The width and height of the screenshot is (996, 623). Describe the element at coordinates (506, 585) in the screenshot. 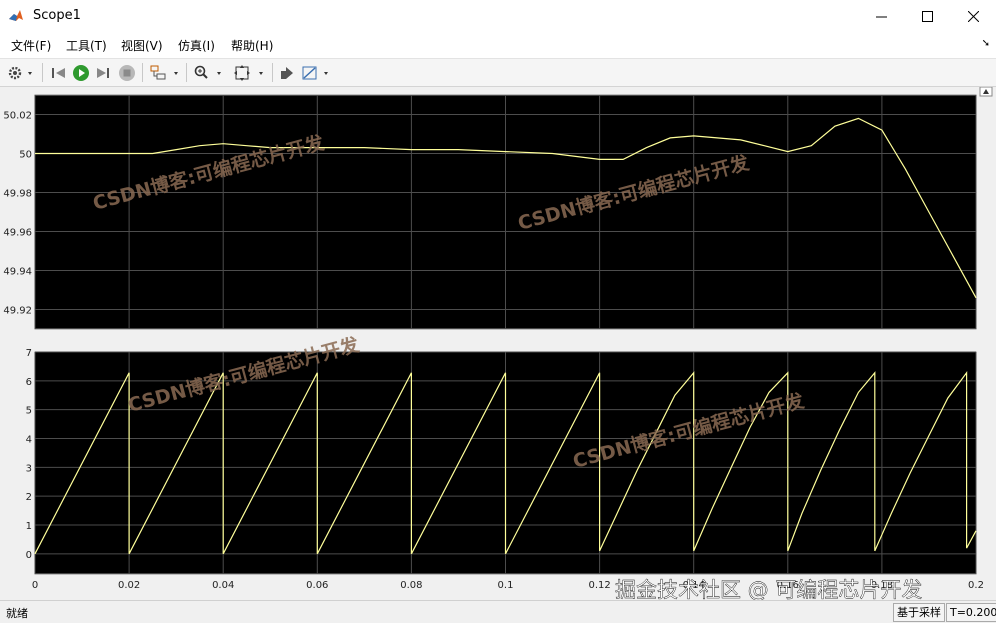

I see `x-tick-label: 0.1` at that location.